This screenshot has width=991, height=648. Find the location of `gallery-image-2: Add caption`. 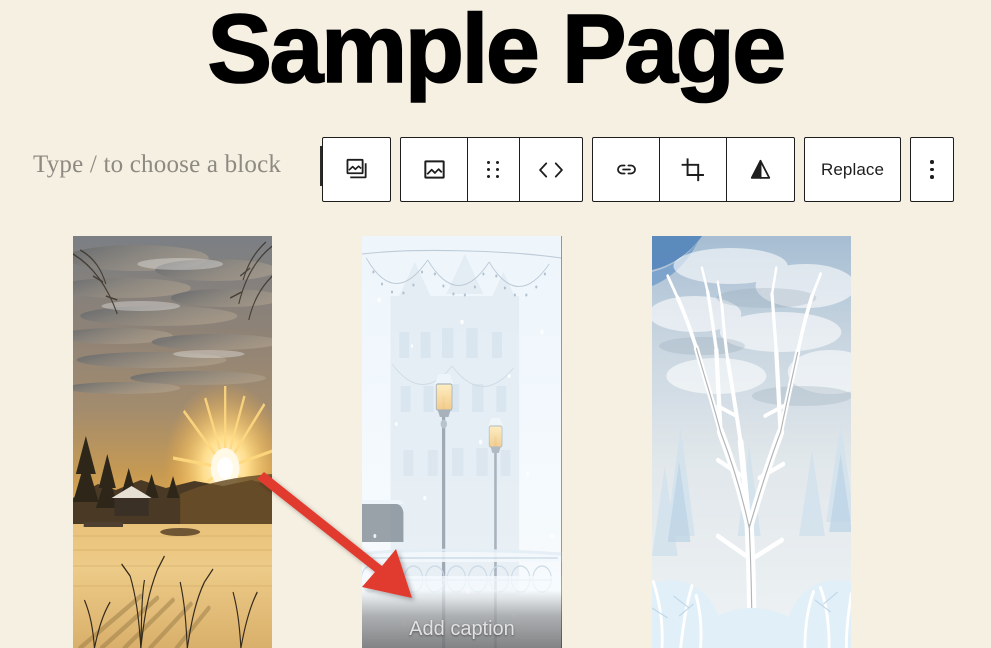

gallery-image-2: Add caption is located at coordinates (462, 442).